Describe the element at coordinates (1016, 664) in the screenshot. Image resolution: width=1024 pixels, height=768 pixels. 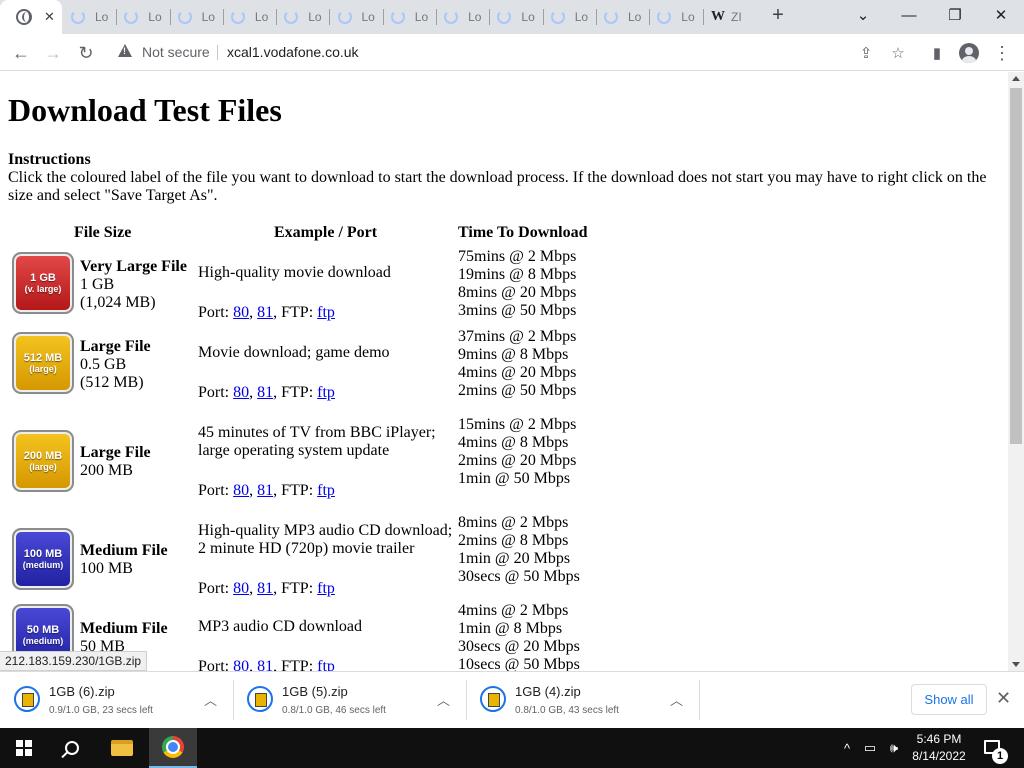
I see `scroll-down-arrow-icon` at that location.